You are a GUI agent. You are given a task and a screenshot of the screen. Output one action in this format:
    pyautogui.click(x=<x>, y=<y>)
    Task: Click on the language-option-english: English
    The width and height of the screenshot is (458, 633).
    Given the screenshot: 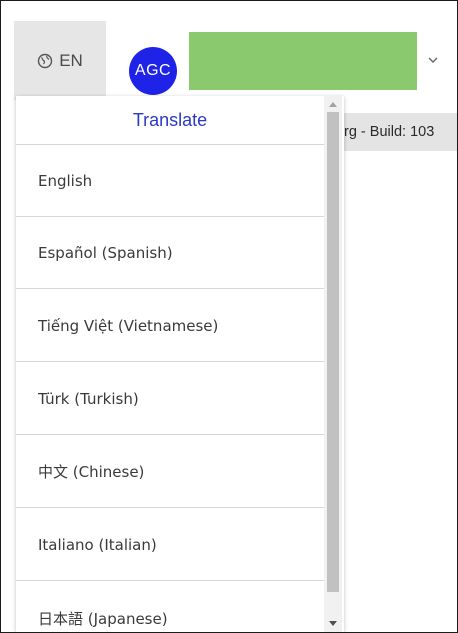 What is the action you would take?
    pyautogui.click(x=170, y=181)
    